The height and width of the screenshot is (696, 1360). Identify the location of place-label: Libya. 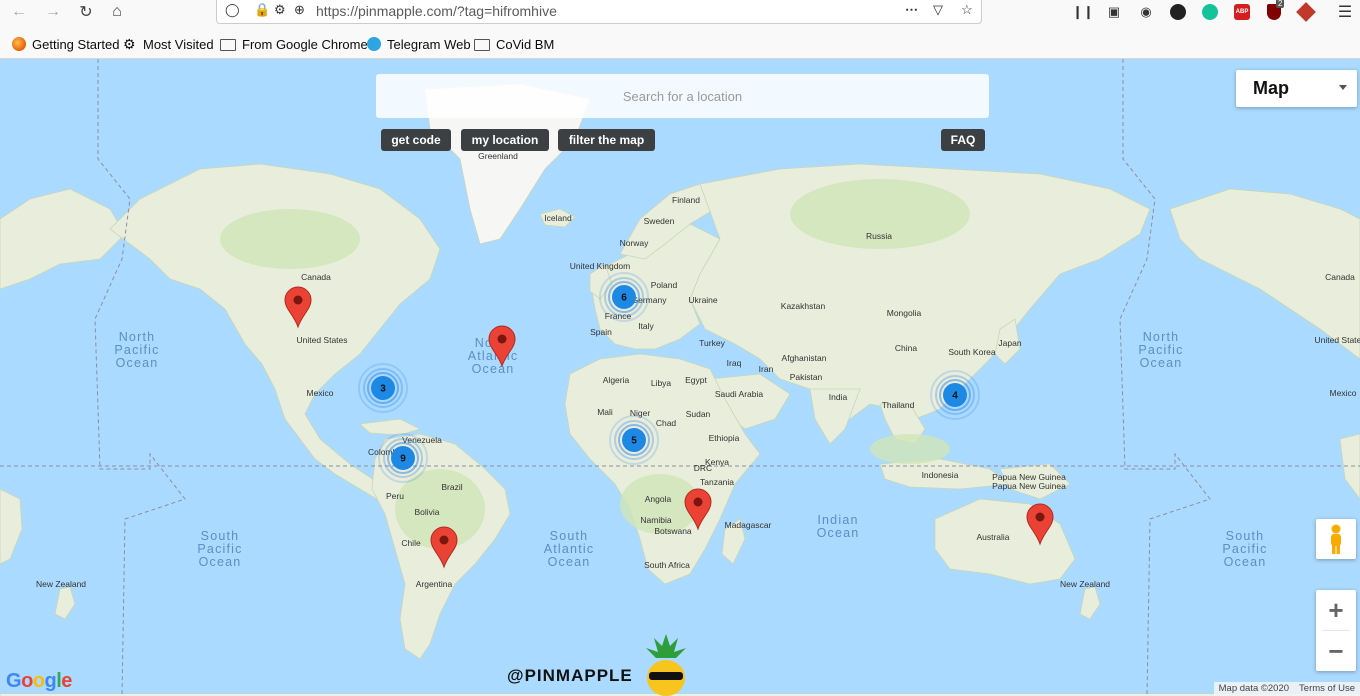
(661, 383).